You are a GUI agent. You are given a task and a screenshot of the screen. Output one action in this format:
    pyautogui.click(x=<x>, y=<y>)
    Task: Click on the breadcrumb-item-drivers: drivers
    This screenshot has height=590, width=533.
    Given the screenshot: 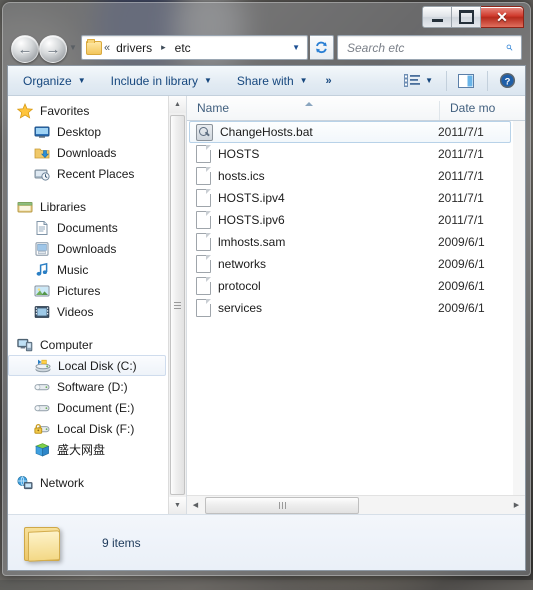 What is the action you would take?
    pyautogui.click(x=134, y=48)
    